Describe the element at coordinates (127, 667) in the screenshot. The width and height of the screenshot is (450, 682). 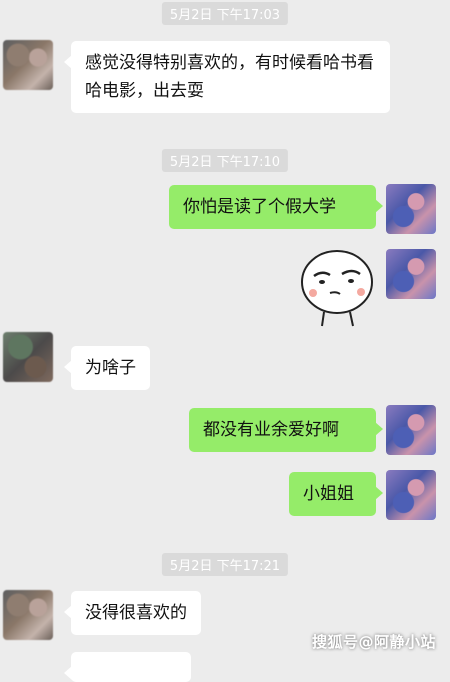
I see `incoming-message-partial` at that location.